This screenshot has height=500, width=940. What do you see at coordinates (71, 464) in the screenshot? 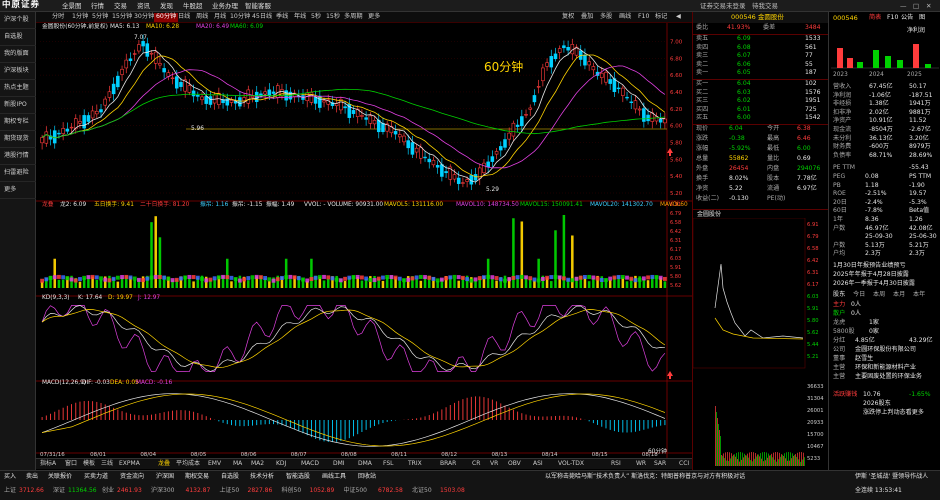
I see `indicator-tab: 窗口` at bounding box center [71, 464].